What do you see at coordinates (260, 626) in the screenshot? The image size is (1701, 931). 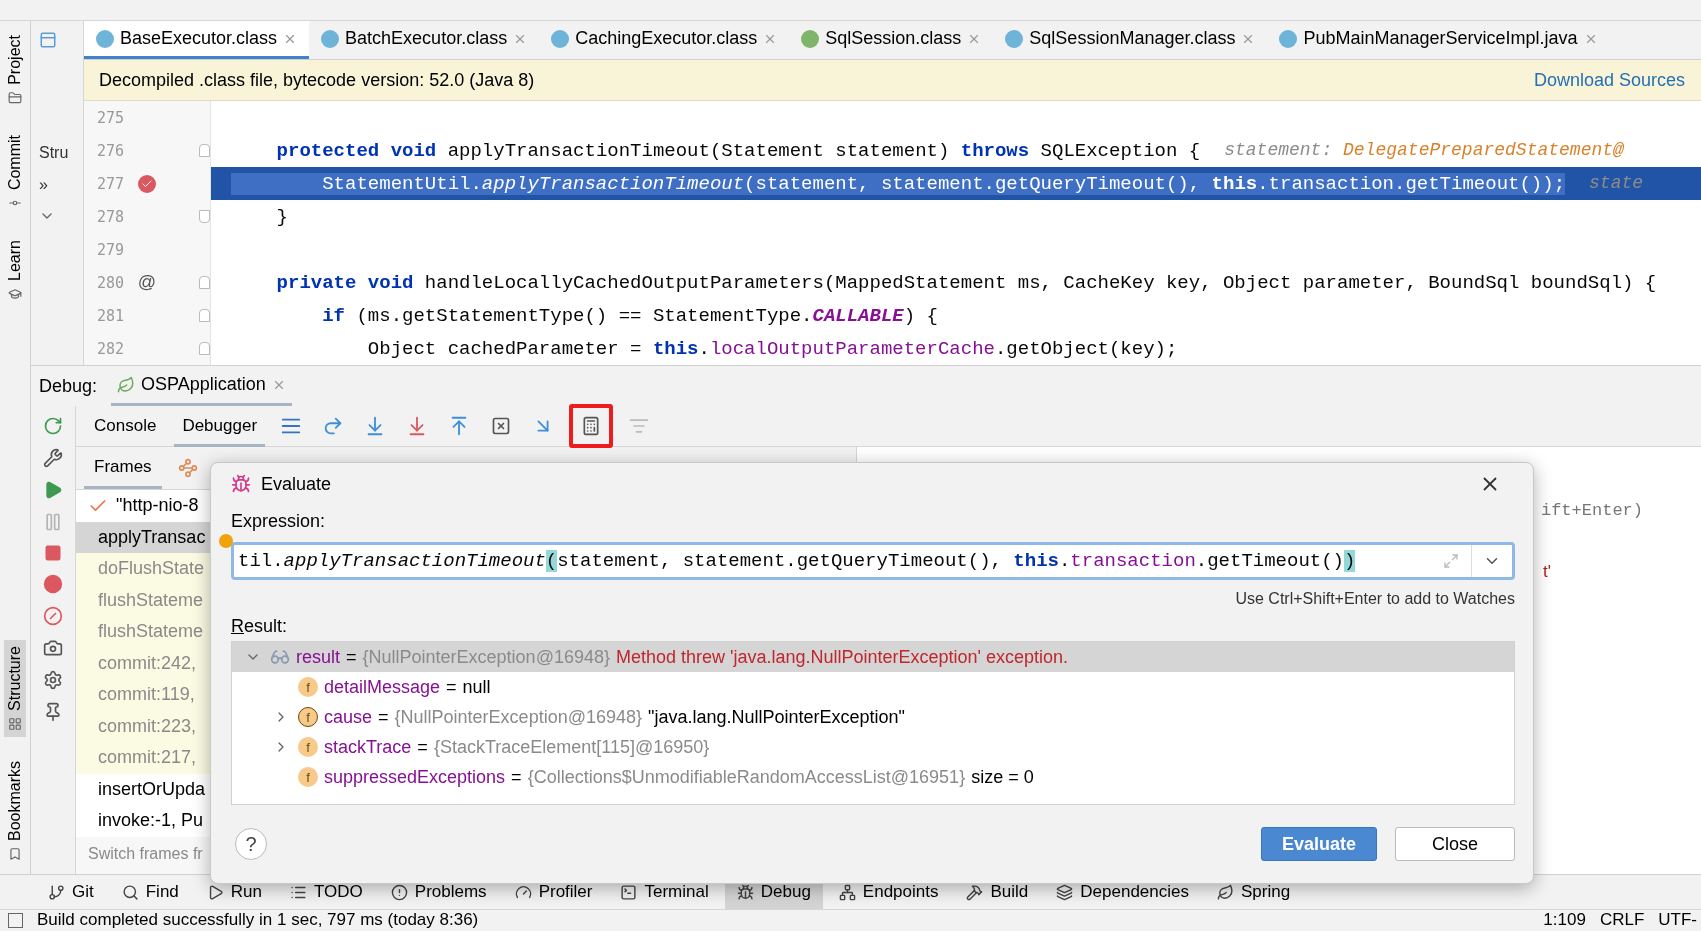 I see `result-label: Result:` at bounding box center [260, 626].